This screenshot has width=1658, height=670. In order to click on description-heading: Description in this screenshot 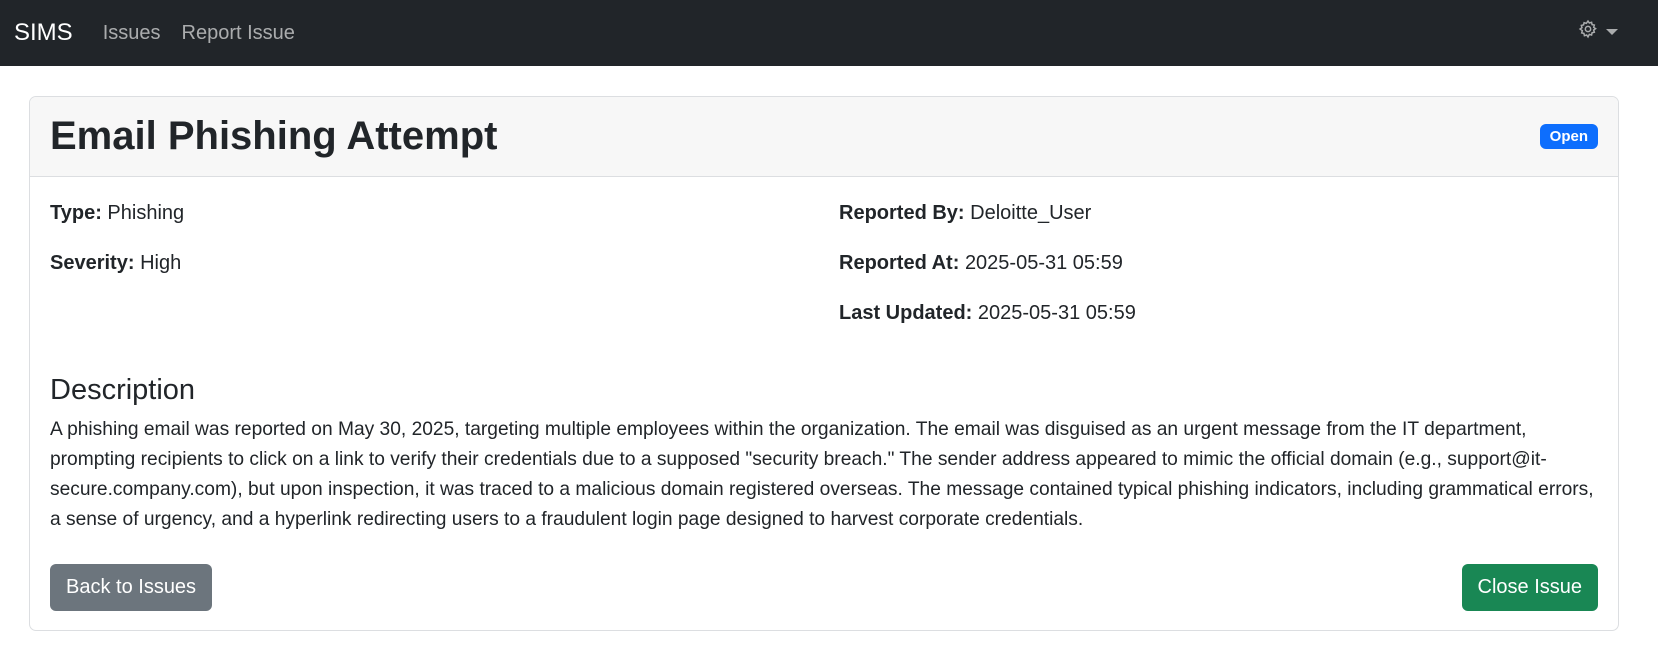, I will do `click(123, 390)`.